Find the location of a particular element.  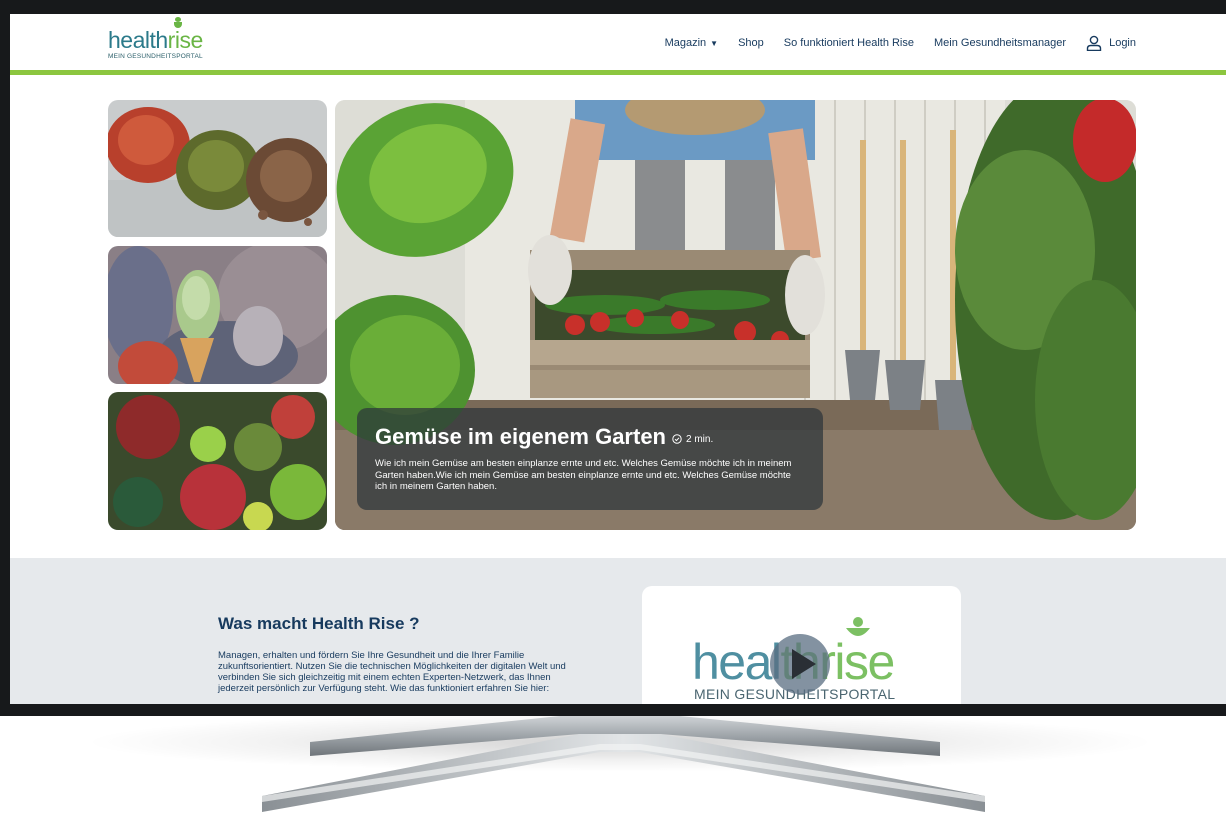

read-time-label: 2 min. is located at coordinates (700, 439).